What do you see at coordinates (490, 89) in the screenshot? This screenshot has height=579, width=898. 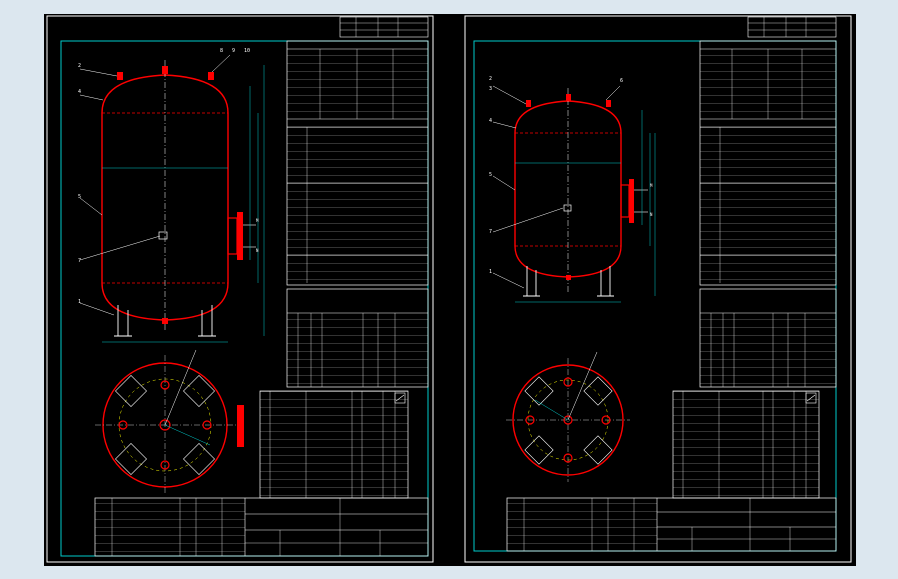 I see `balloon-label: 3` at bounding box center [490, 89].